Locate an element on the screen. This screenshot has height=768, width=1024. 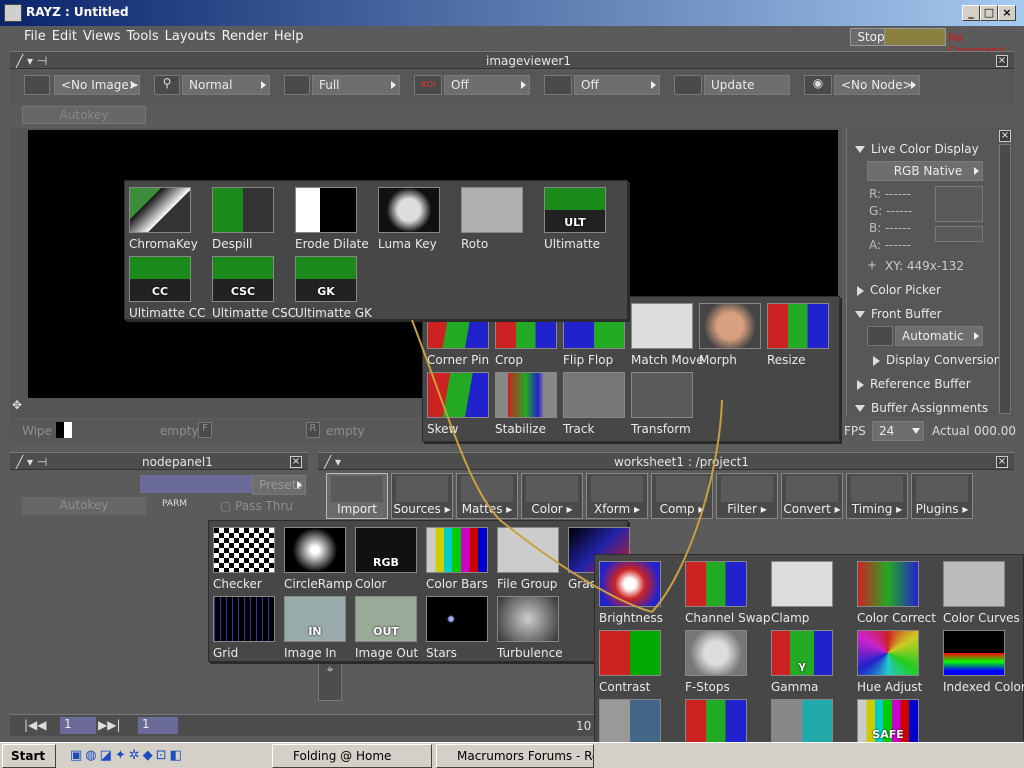
checker-icon is located at coordinates (244, 550).